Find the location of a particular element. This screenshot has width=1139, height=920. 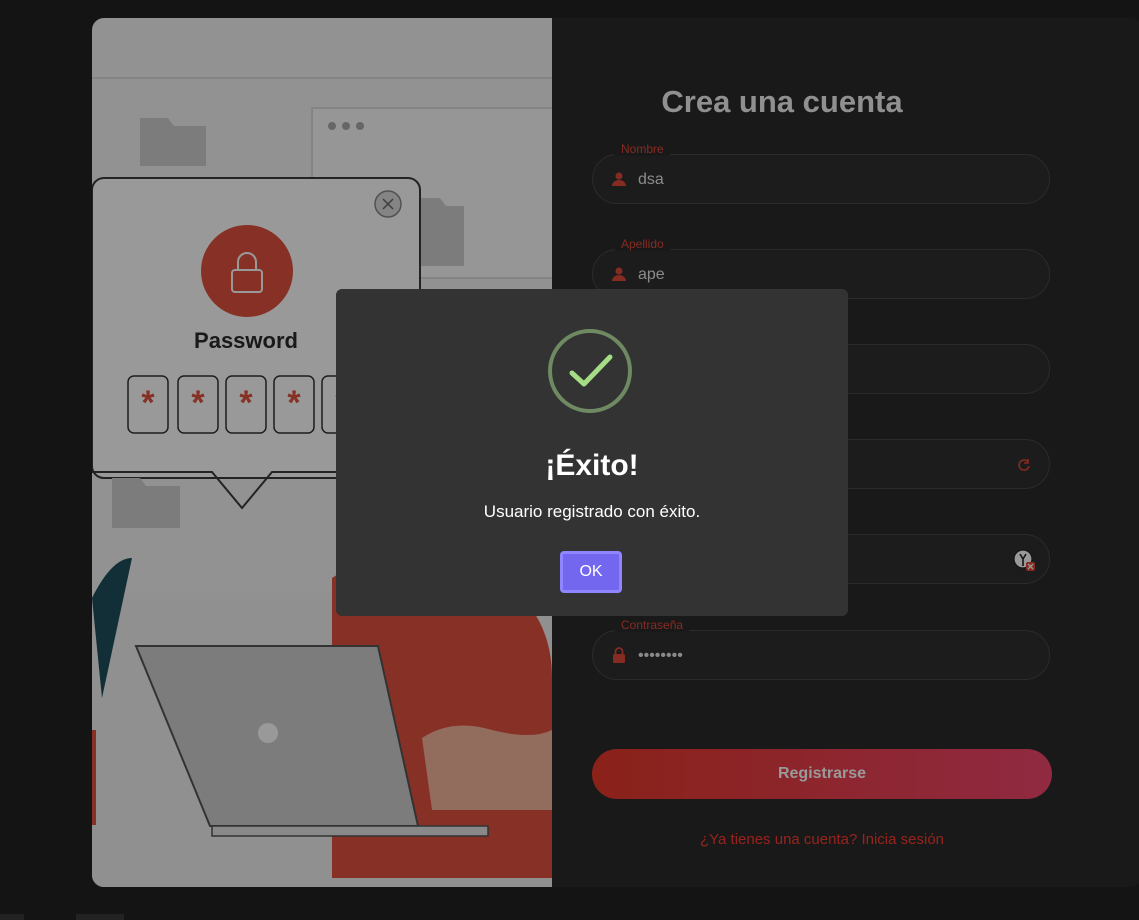

ok-button: OK is located at coordinates (591, 572).